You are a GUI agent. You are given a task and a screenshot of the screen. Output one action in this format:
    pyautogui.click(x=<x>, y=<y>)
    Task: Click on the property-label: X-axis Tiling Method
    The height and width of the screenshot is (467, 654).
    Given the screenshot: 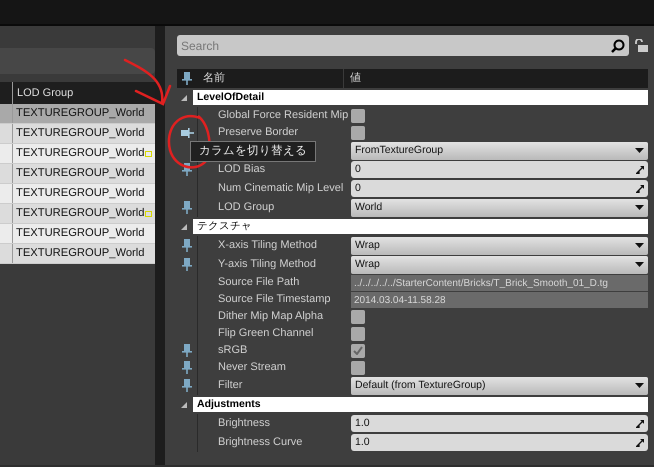 What is the action you would take?
    pyautogui.click(x=268, y=245)
    